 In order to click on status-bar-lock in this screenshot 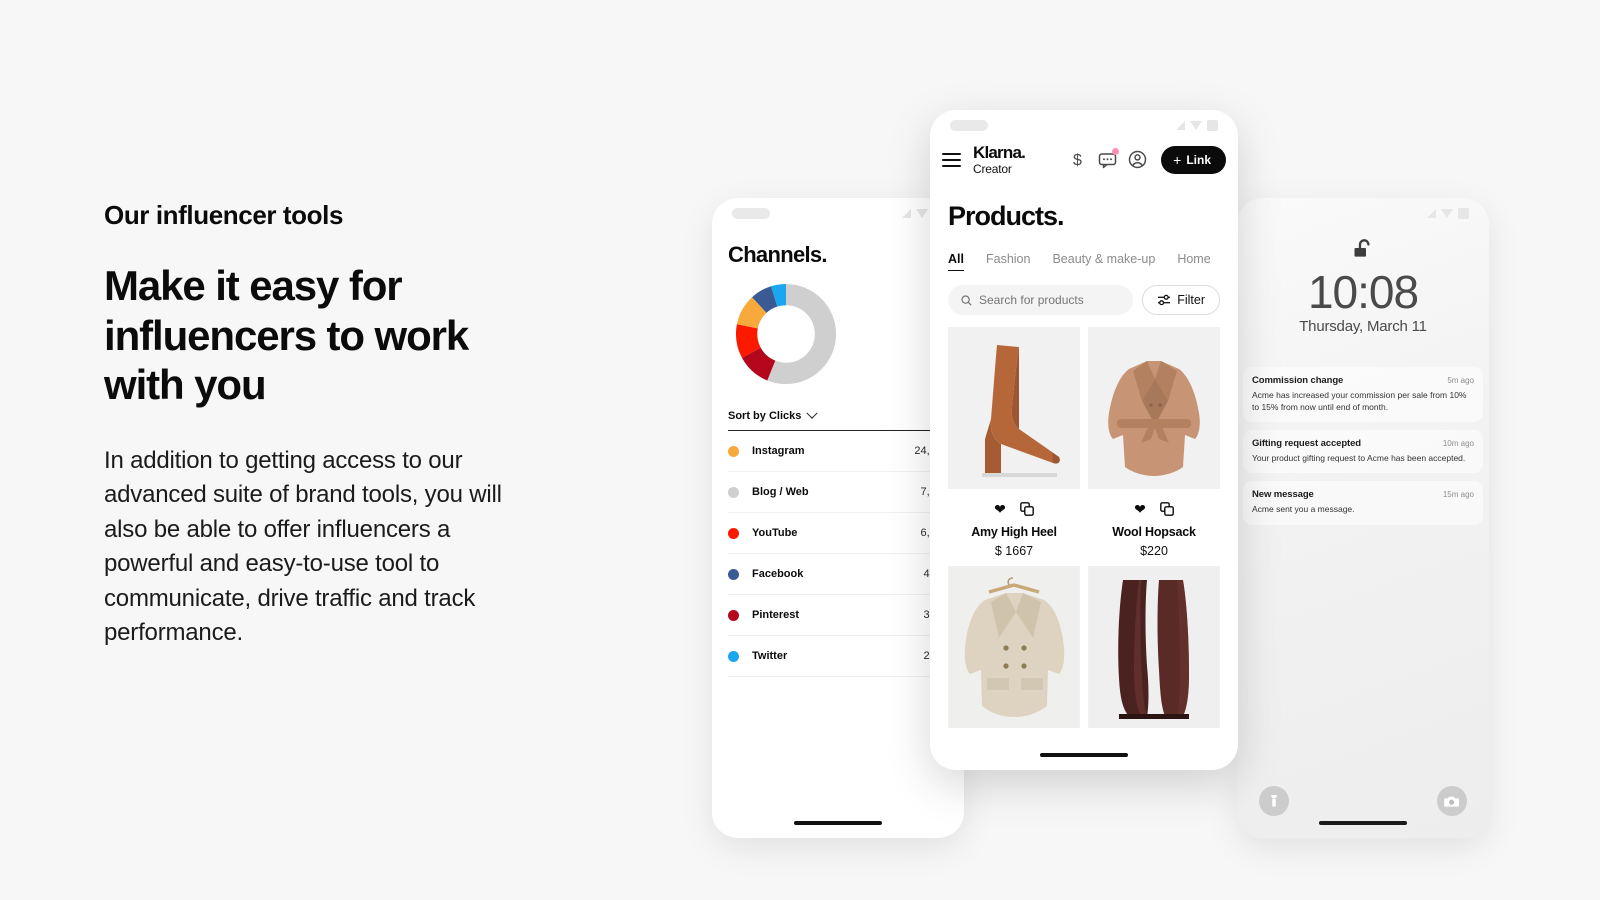, I will do `click(1363, 213)`.